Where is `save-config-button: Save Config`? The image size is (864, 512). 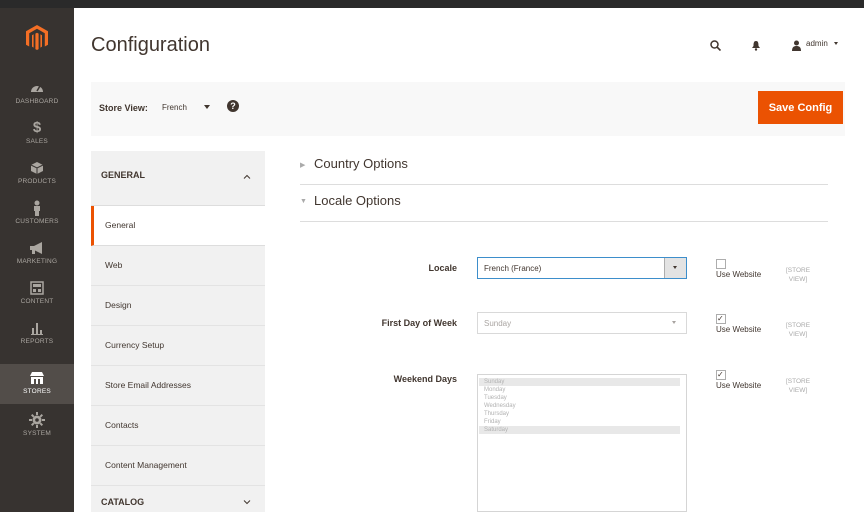 save-config-button: Save Config is located at coordinates (800, 107).